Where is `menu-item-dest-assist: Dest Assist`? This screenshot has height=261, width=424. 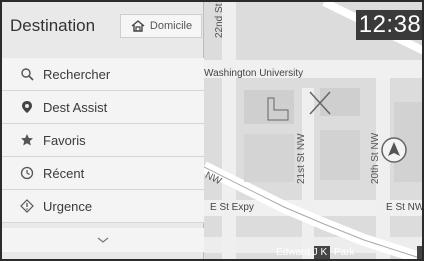 menu-item-dest-assist: Dest Assist is located at coordinates (103, 107).